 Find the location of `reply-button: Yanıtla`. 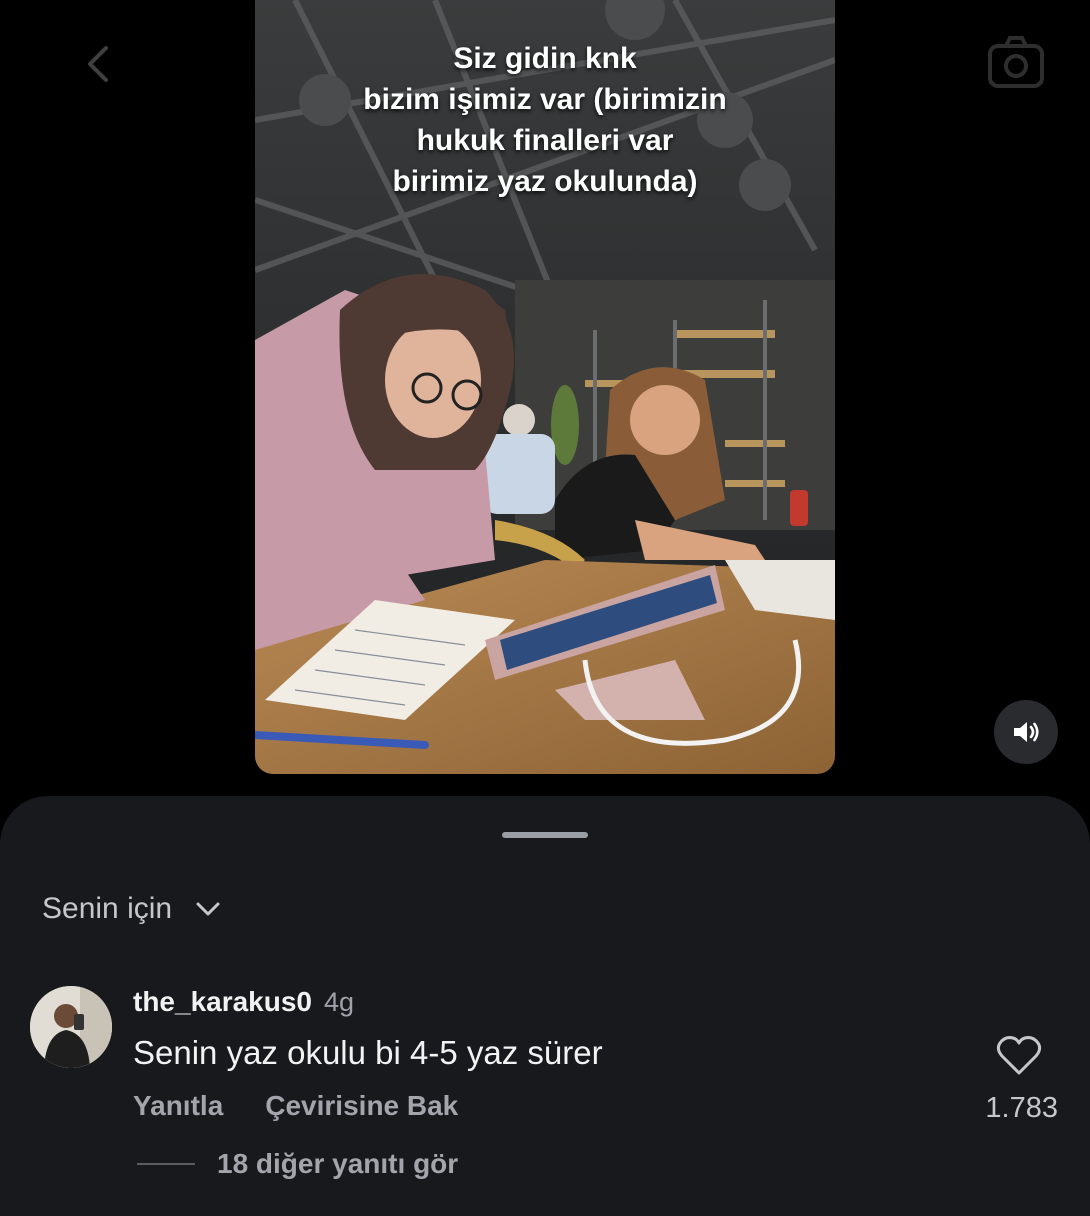

reply-button: Yanıtla is located at coordinates (178, 1106).